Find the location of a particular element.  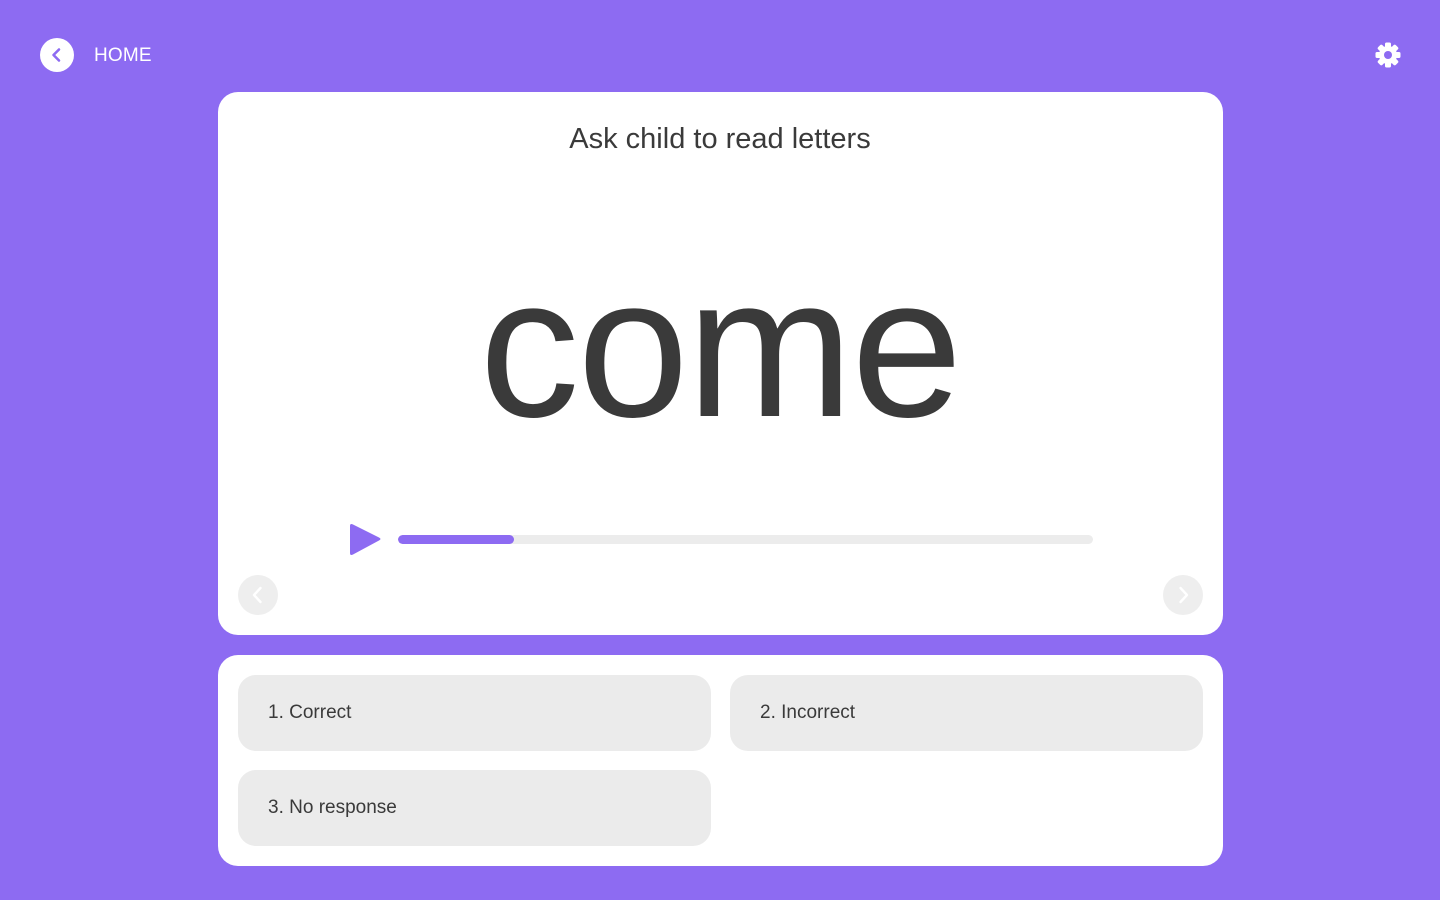

answer-label: 3. No response is located at coordinates (332, 807).